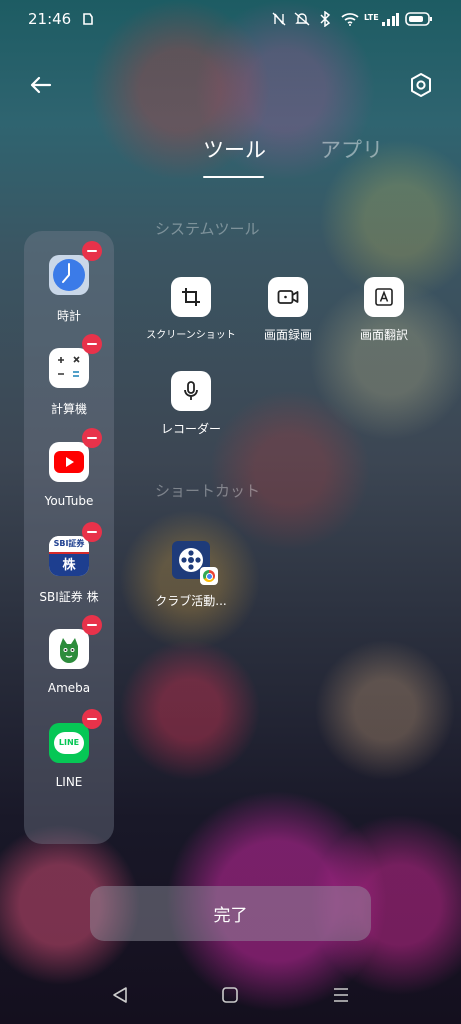  I want to click on calculator-icon, so click(75, 361).